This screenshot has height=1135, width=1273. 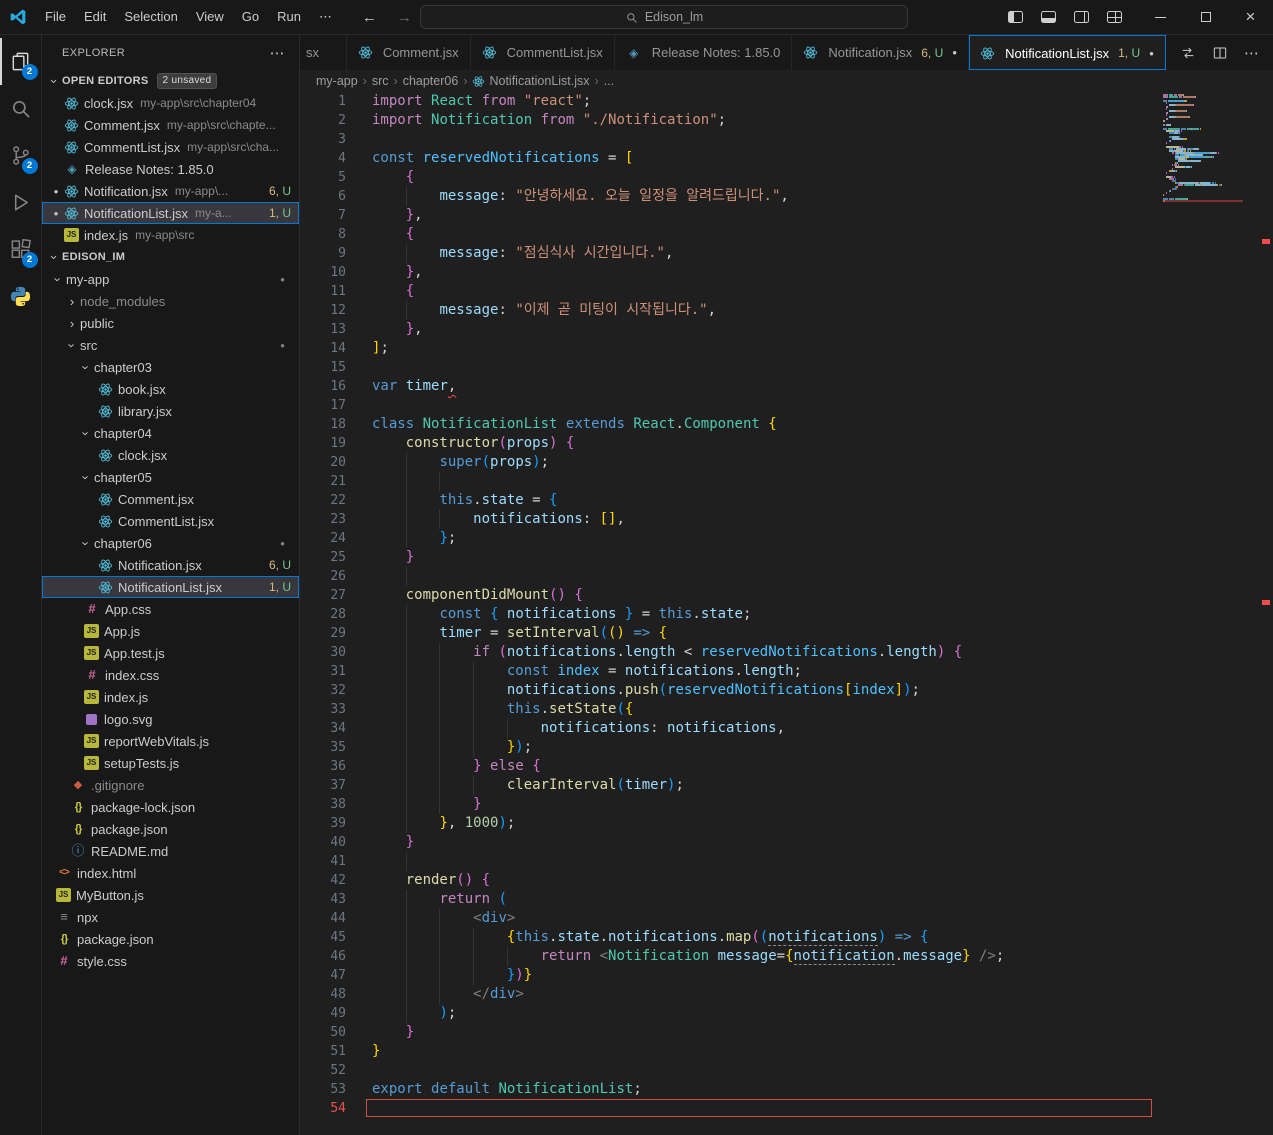 What do you see at coordinates (1251, 53) in the screenshot?
I see `more-actions-icon: ⋯` at bounding box center [1251, 53].